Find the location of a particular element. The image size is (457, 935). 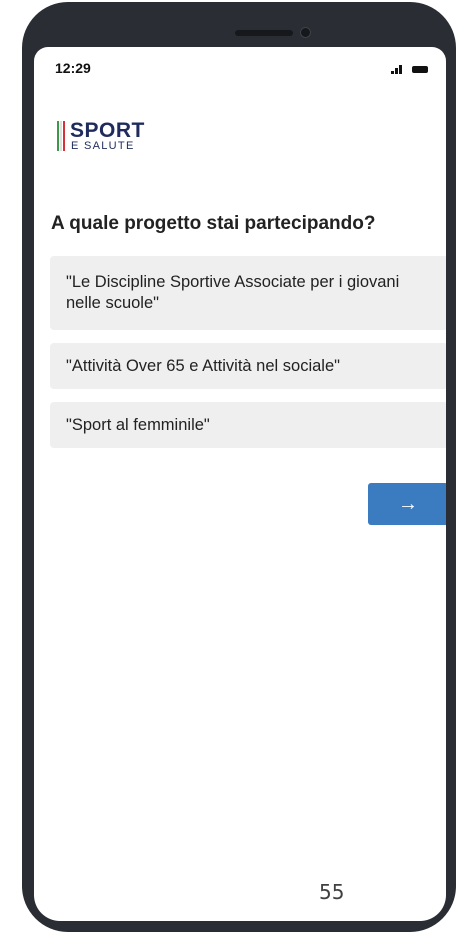

status-bar: 12:29 is located at coordinates (240, 67).